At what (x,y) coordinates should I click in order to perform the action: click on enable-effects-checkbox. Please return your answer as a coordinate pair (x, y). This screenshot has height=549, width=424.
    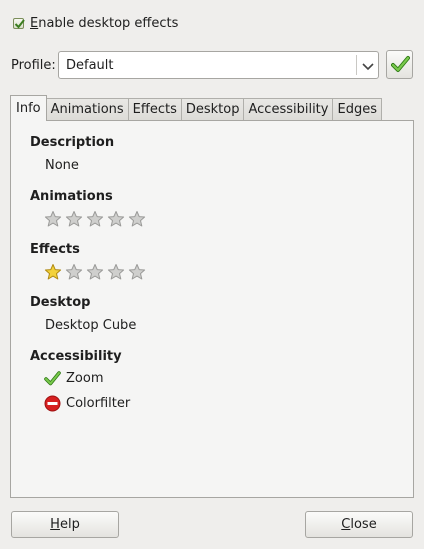
    Looking at the image, I should click on (19, 23).